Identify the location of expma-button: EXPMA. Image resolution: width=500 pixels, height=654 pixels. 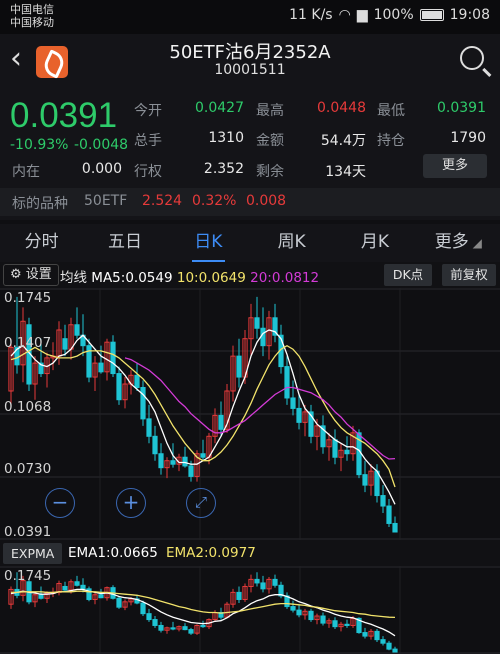
(33, 553).